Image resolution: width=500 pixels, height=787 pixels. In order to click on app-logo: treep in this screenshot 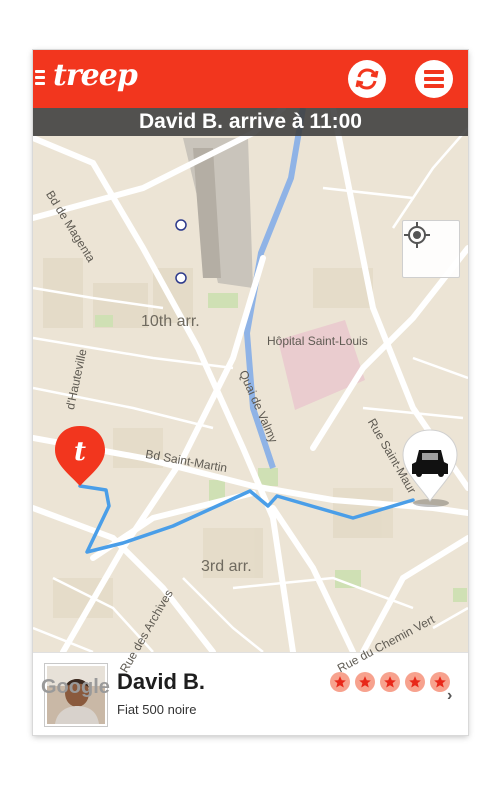, I will do `click(95, 75)`.